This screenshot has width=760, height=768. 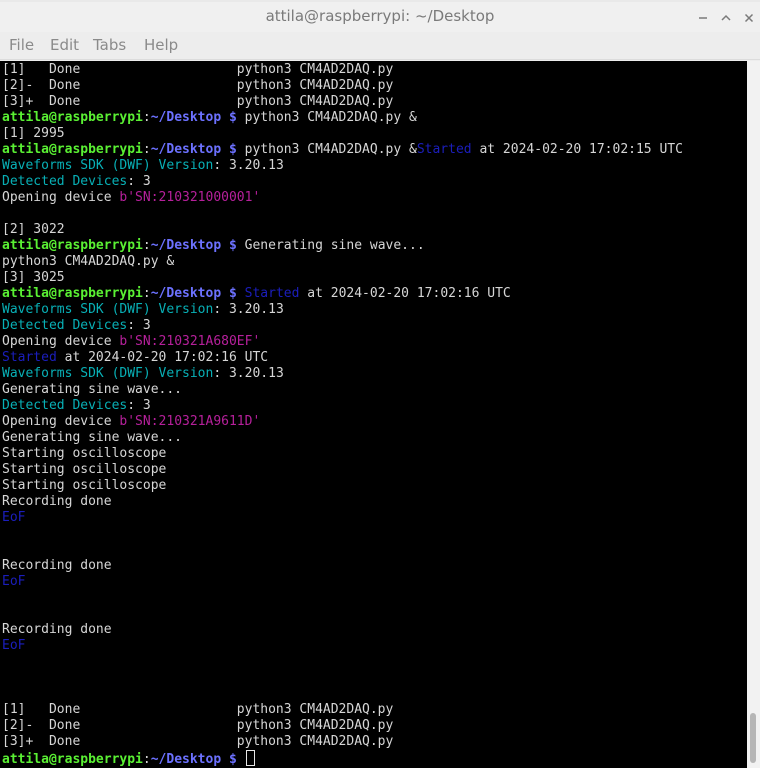 What do you see at coordinates (190, 341) in the screenshot?
I see `terminal-text: b'SN:210321A680EF'` at bounding box center [190, 341].